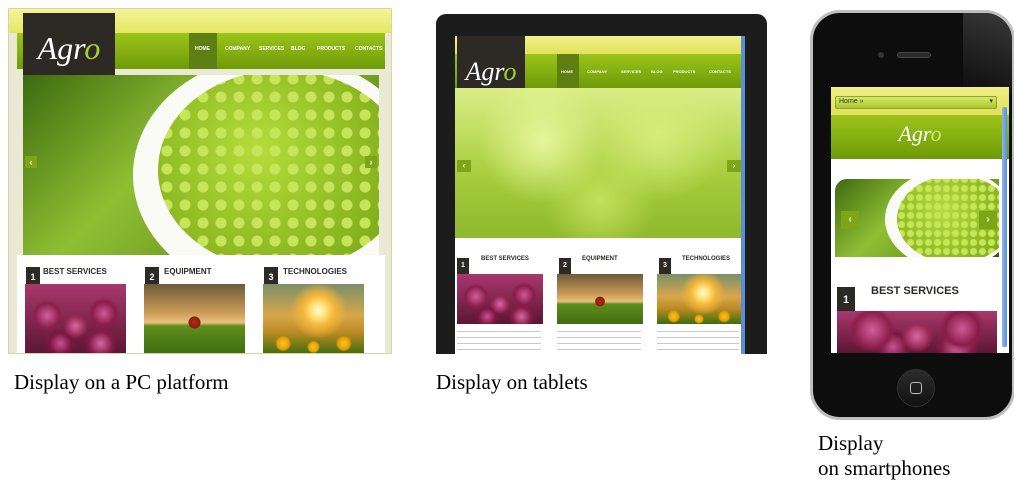 This screenshot has height=485, width=1014. What do you see at coordinates (202, 49) in the screenshot?
I see `nav-home: HOME` at bounding box center [202, 49].